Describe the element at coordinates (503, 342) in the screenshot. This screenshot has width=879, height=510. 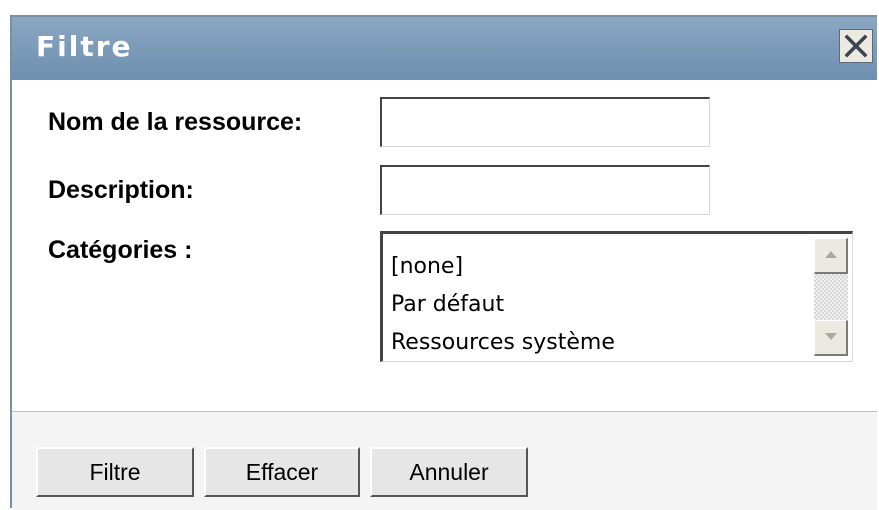
I see `list-item: Ressources système` at that location.